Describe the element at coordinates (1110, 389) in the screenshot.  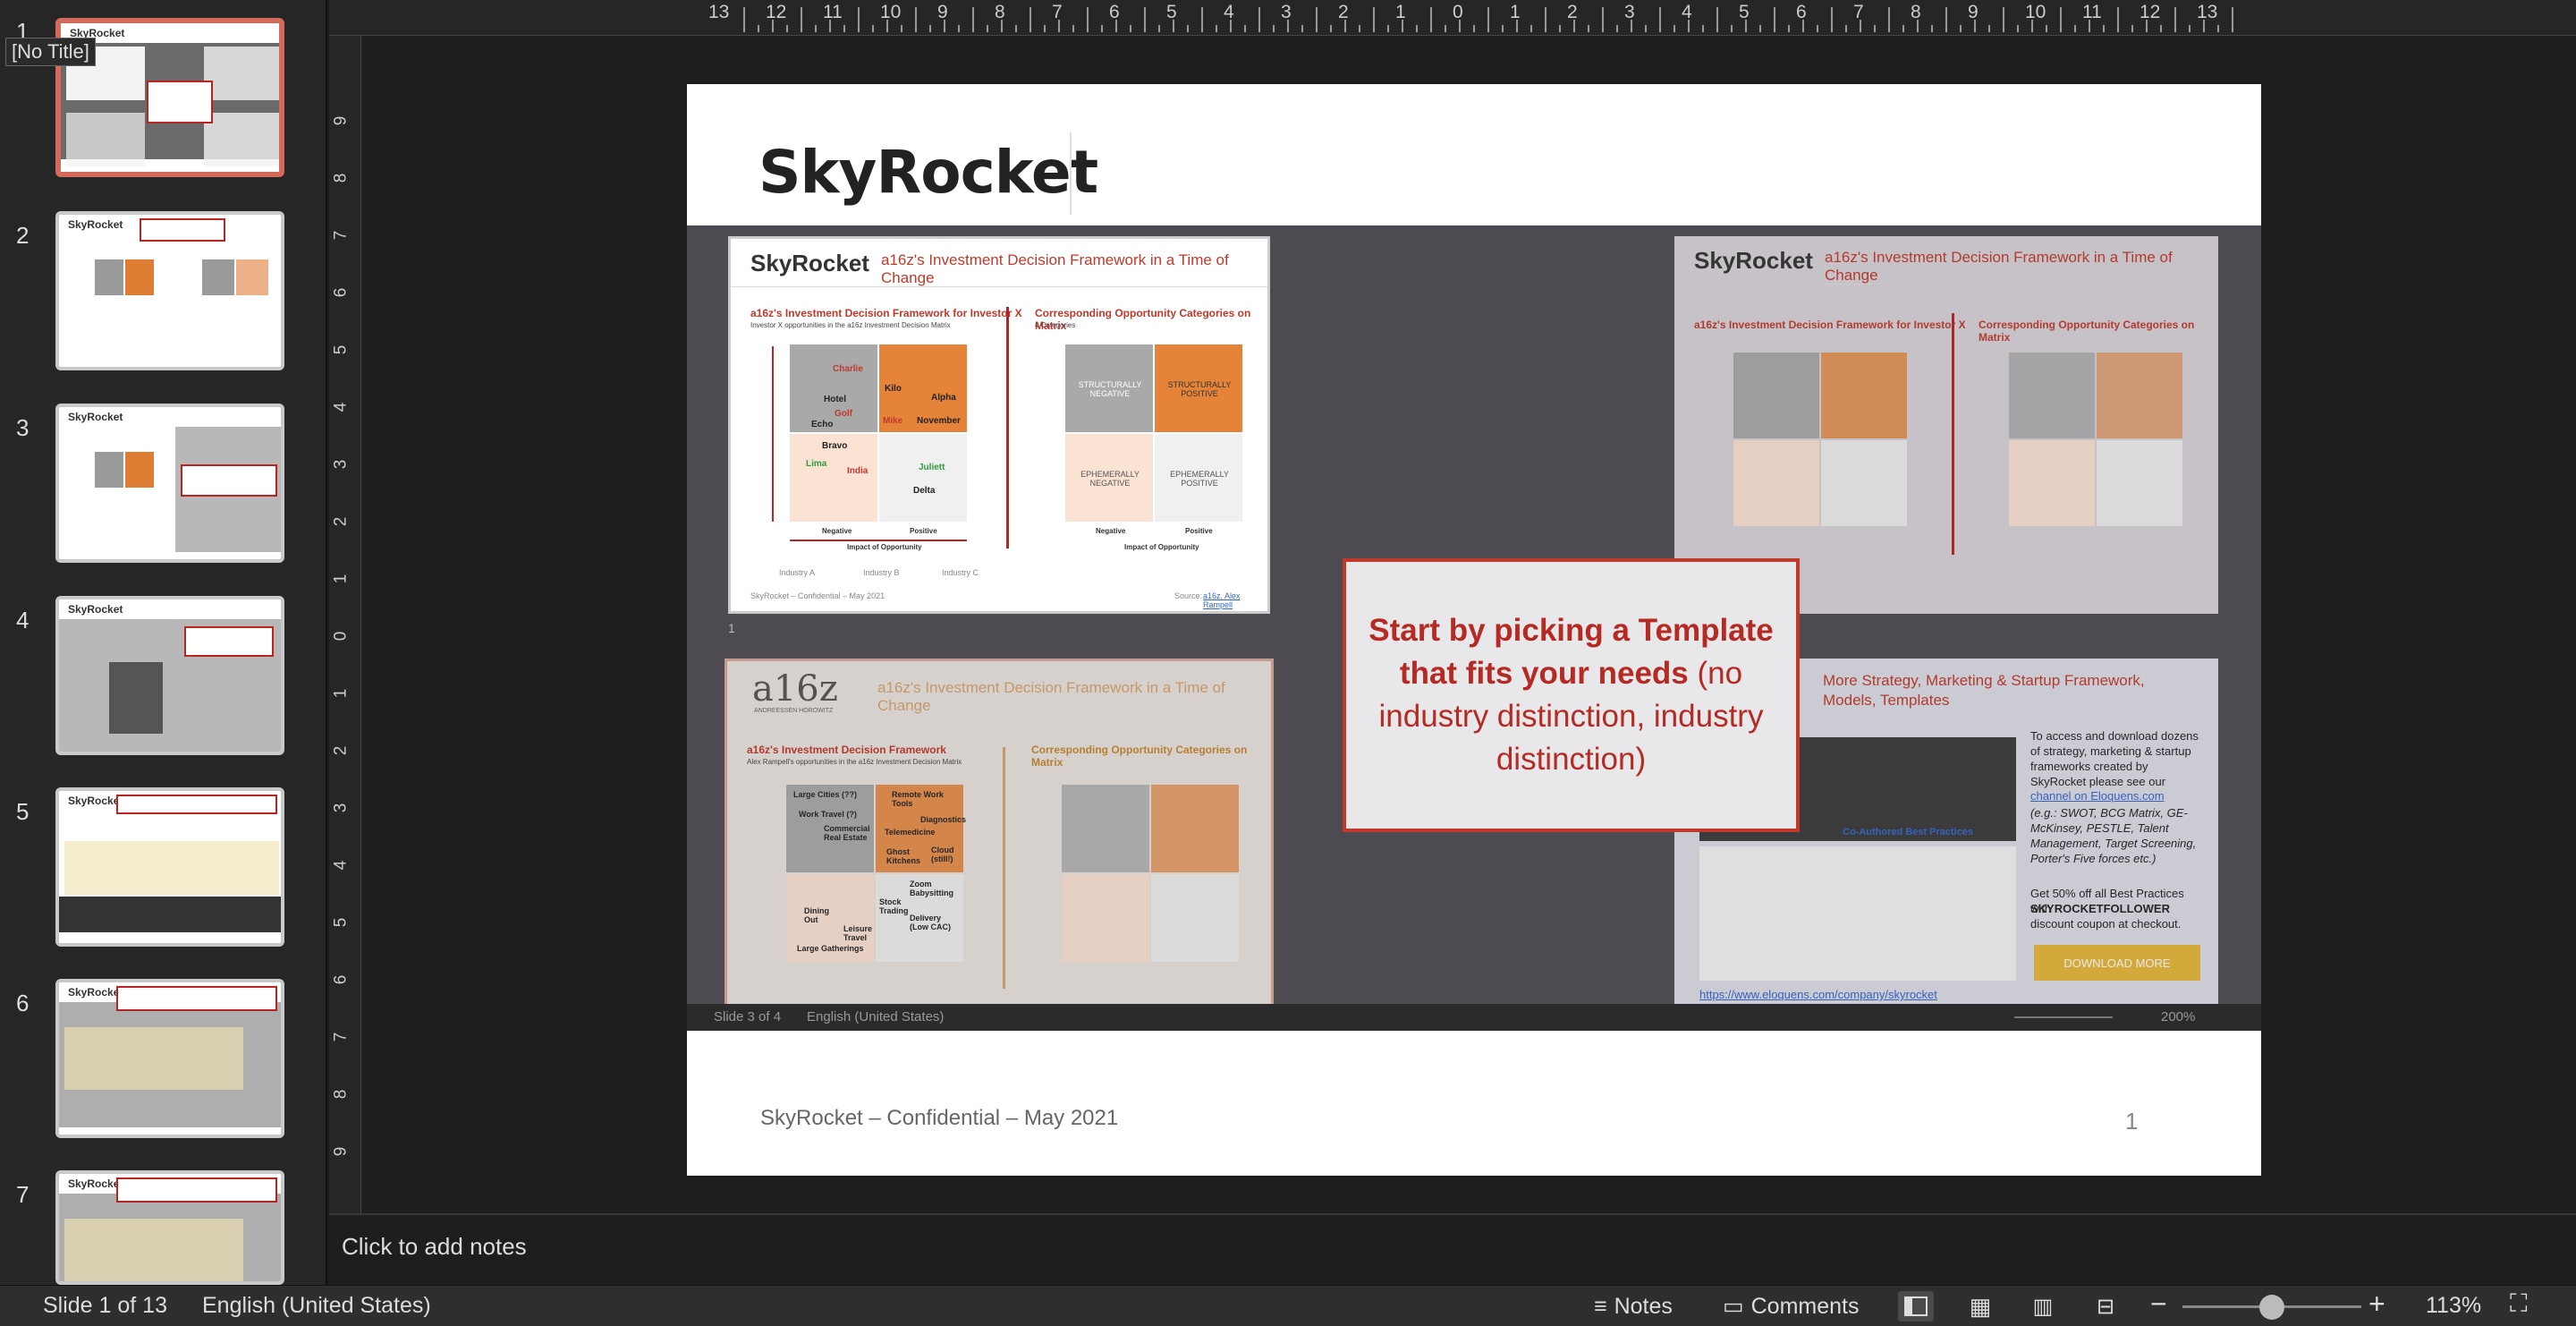
I see `cat-sn-text: STRUCTURALLY NEGATIVE` at that location.